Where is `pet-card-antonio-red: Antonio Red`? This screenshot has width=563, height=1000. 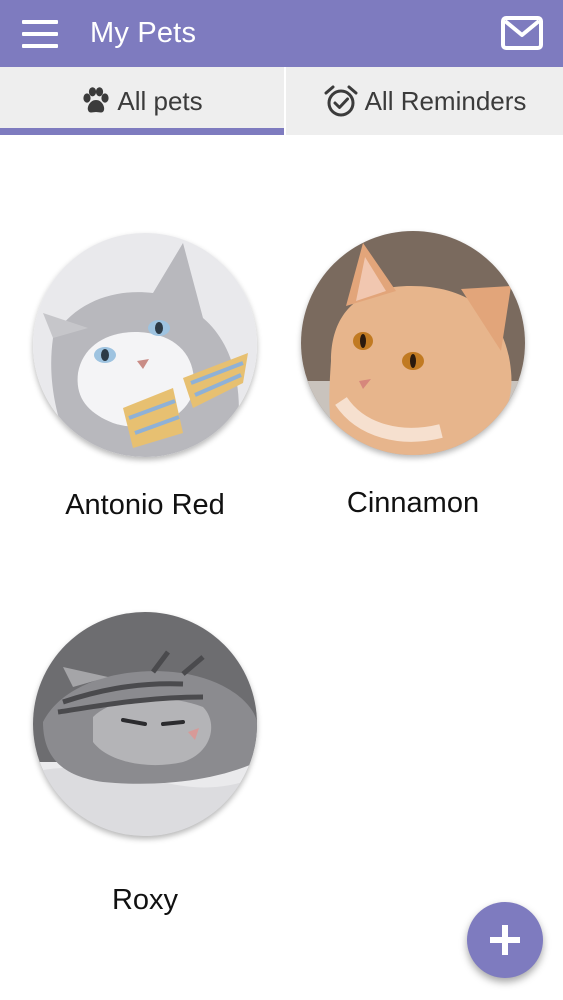
pet-card-antonio-red: Antonio Red is located at coordinates (145, 378).